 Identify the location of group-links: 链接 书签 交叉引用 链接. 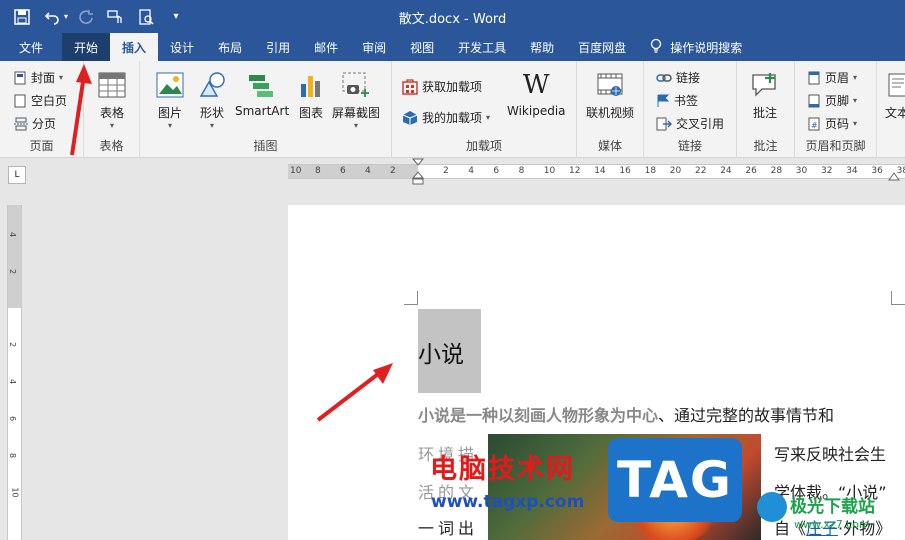
(690, 109).